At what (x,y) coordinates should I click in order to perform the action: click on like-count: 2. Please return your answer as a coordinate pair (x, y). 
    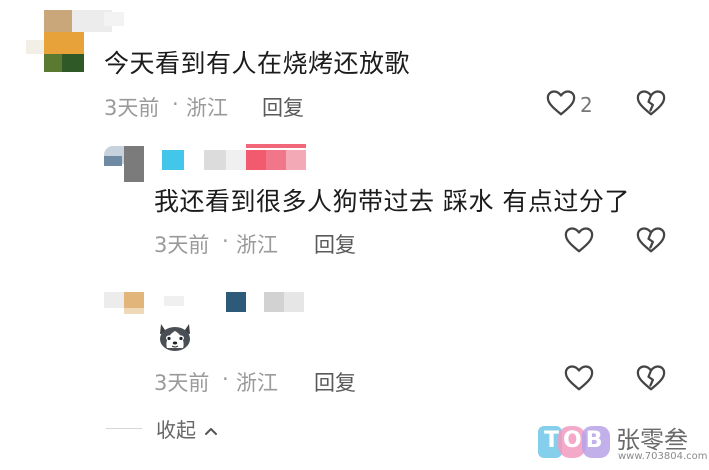
    Looking at the image, I should click on (586, 105).